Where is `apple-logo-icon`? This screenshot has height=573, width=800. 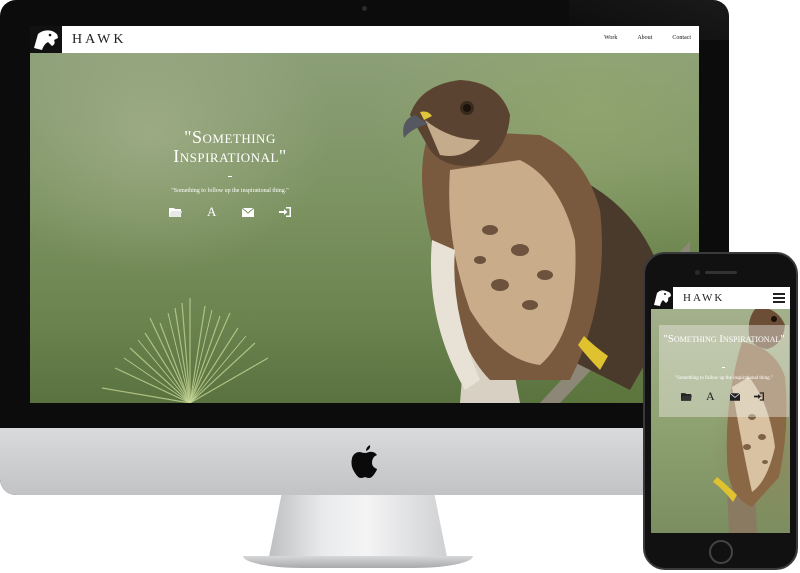 apple-logo-icon is located at coordinates (364, 461).